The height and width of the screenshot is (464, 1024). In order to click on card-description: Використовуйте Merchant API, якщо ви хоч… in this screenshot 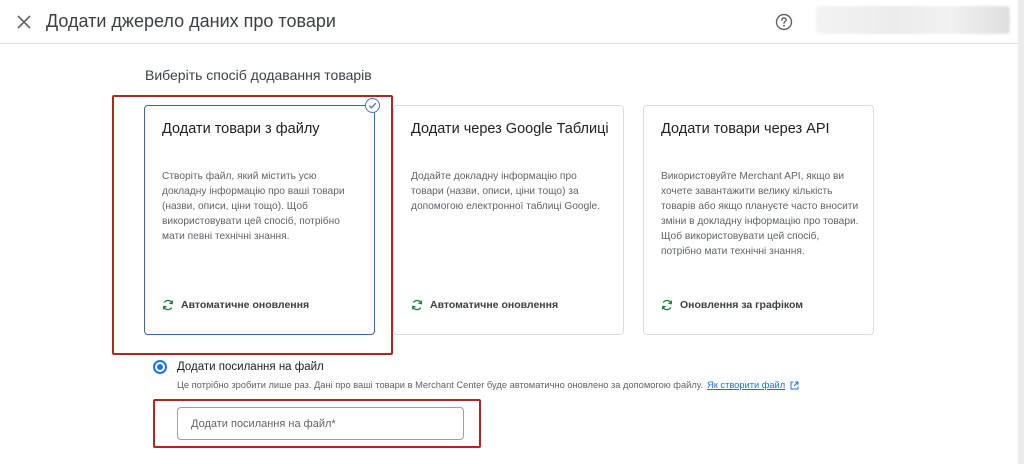, I will do `click(760, 214)`.